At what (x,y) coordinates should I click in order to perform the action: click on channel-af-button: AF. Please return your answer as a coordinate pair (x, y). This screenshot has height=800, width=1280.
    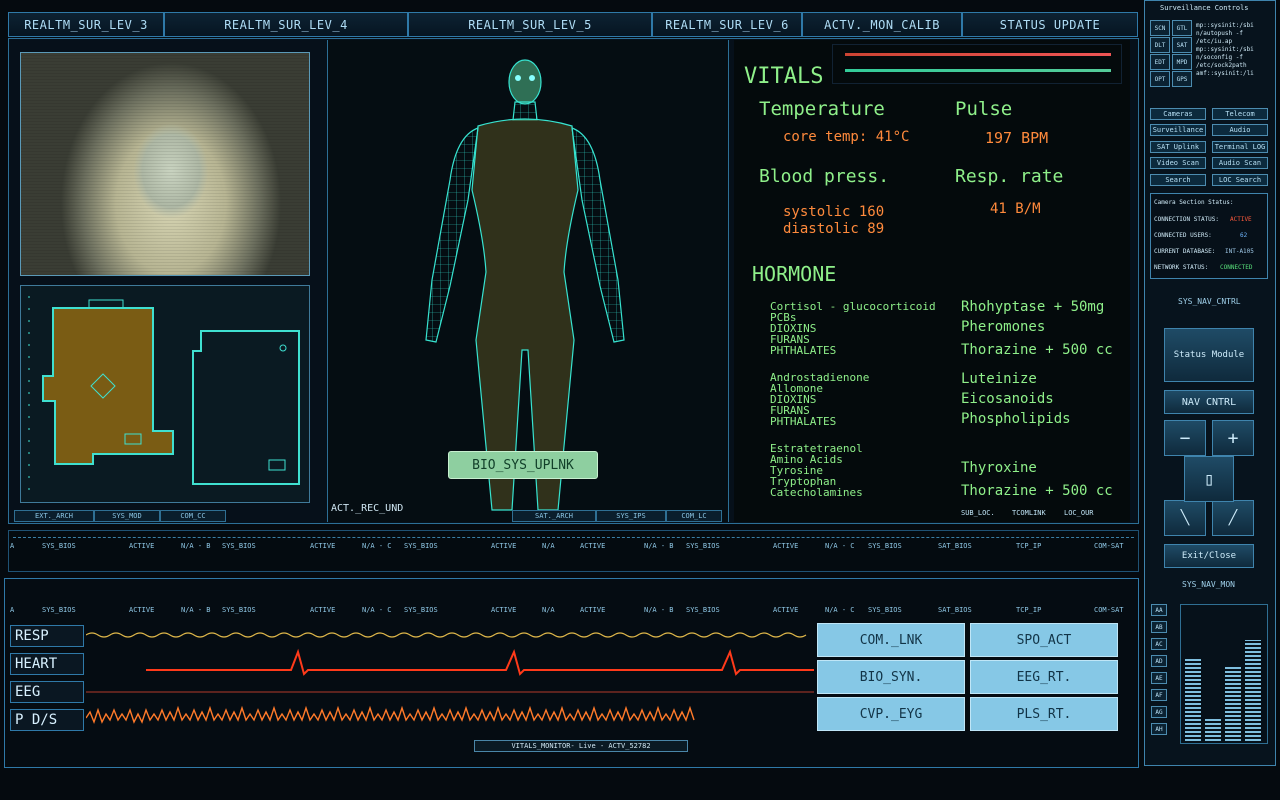
    Looking at the image, I should click on (1159, 695).